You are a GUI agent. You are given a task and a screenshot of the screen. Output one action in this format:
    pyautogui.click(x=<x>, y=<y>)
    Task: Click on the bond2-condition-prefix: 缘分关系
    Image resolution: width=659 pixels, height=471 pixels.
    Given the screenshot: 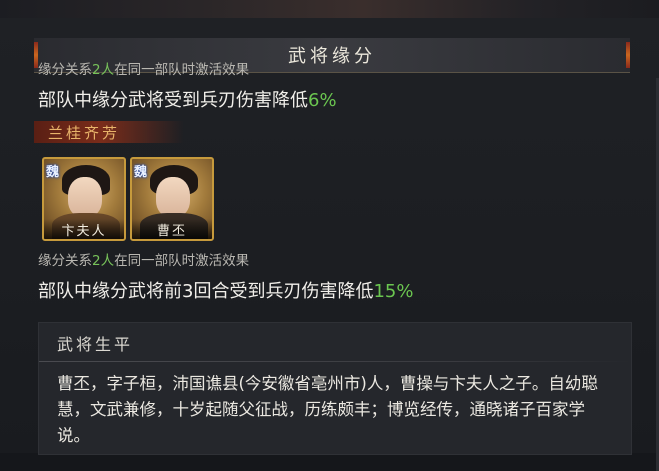 What is the action you would take?
    pyautogui.click(x=65, y=261)
    